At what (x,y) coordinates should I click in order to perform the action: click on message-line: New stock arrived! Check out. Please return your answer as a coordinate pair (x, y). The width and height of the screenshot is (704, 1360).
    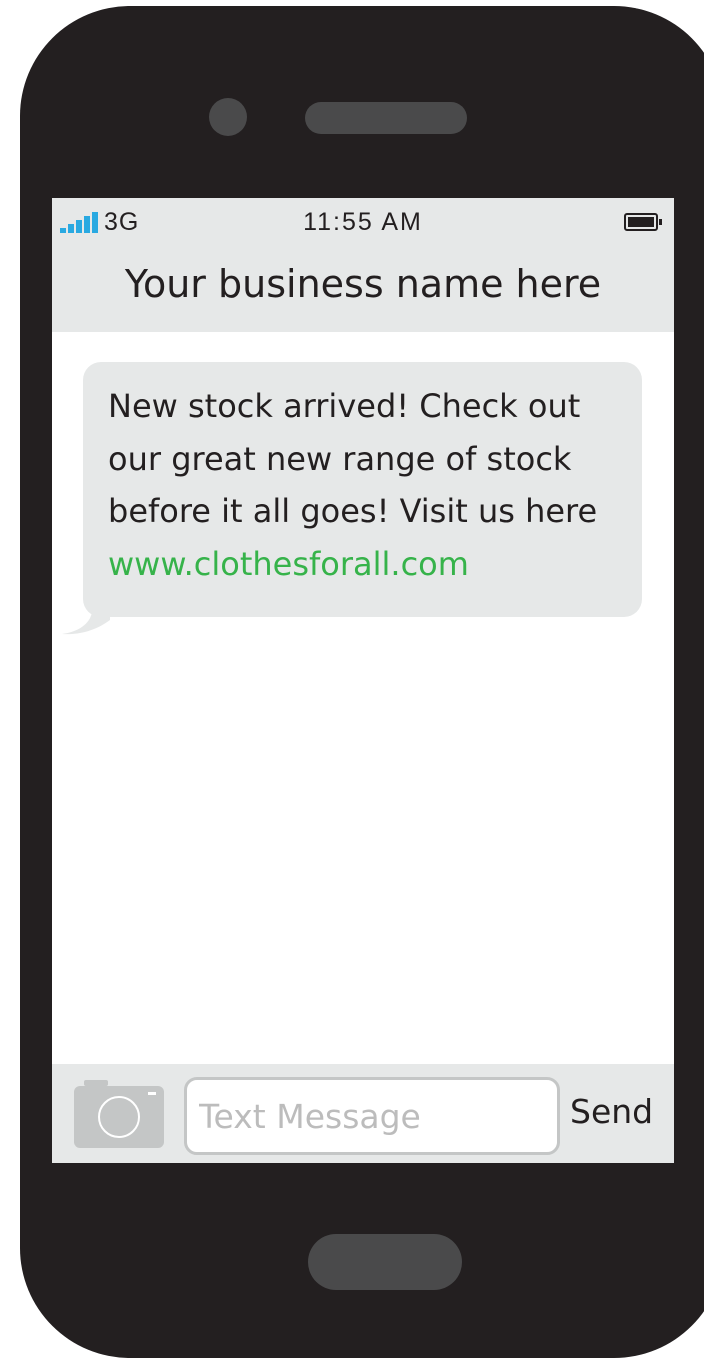
    Looking at the image, I should click on (344, 406).